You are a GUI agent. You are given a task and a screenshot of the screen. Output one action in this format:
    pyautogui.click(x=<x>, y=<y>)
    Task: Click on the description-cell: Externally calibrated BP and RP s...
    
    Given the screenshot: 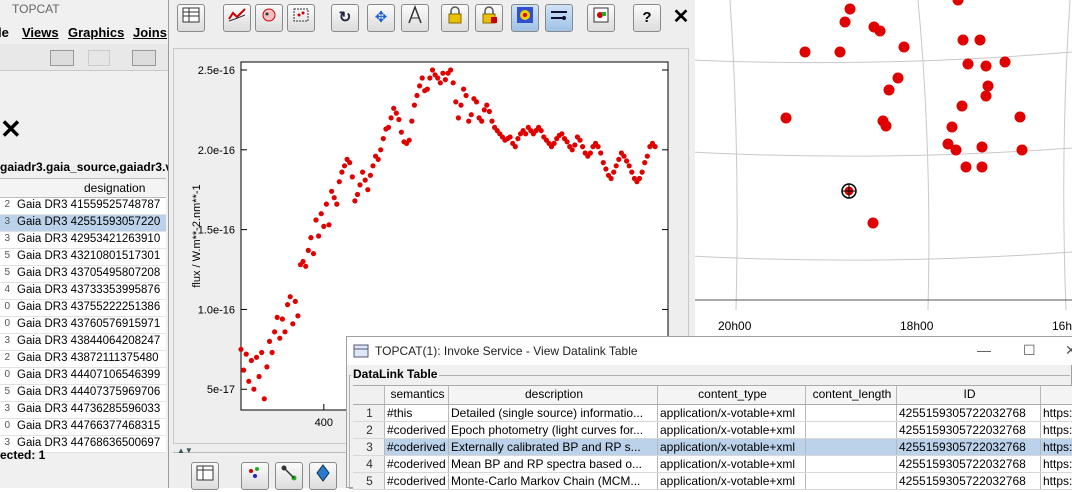 What is the action you would take?
    pyautogui.click(x=553, y=447)
    